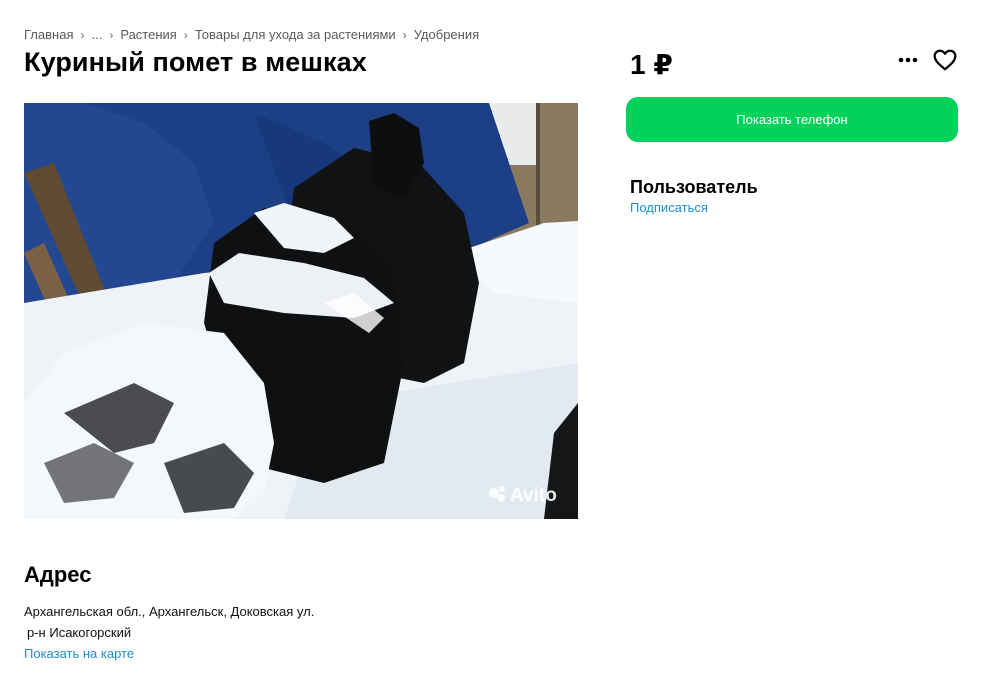 The height and width of the screenshot is (674, 984). I want to click on listing-price: 1 ₽, so click(651, 64).